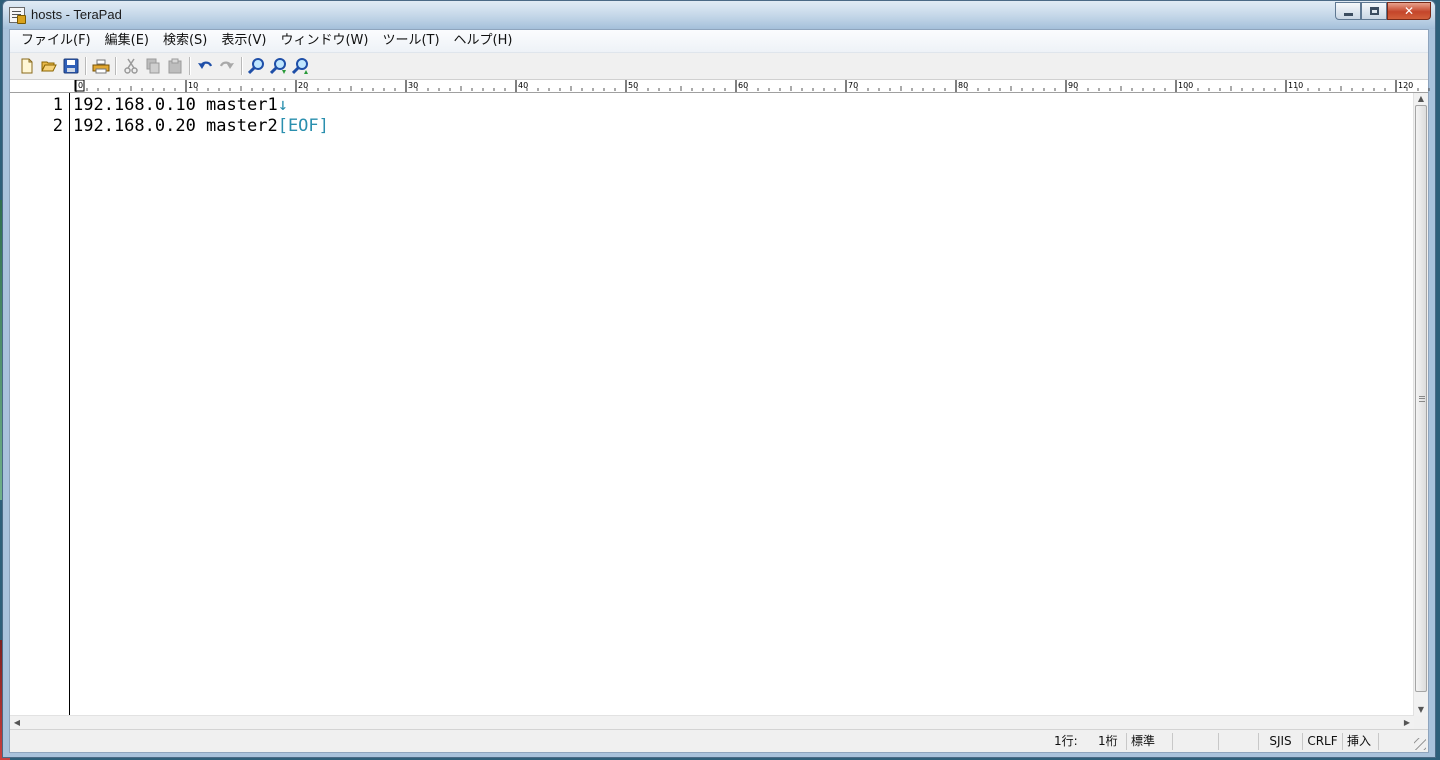 The image size is (1440, 760). I want to click on scroll-up-icon: ▲, so click(1421, 99).